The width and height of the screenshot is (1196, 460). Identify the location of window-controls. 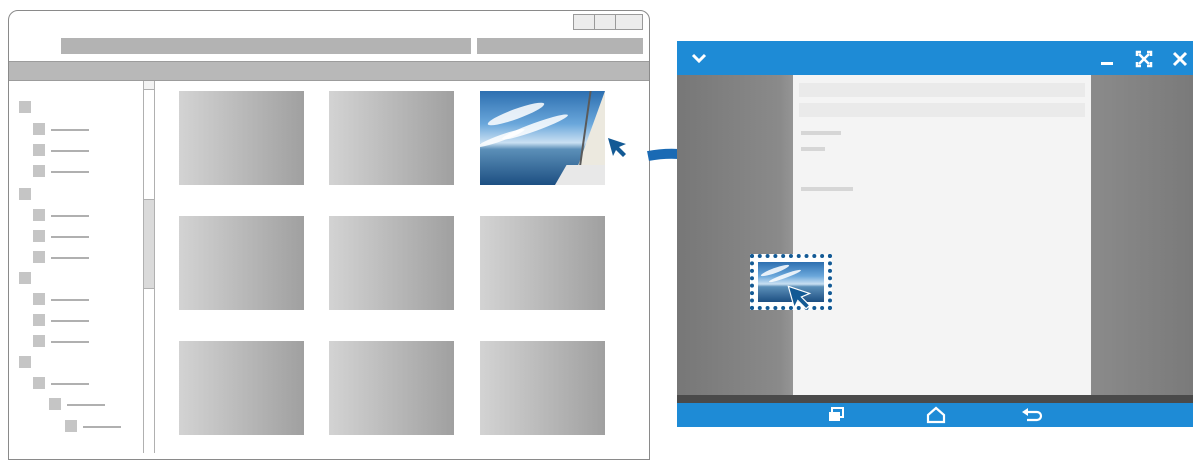
(608, 22).